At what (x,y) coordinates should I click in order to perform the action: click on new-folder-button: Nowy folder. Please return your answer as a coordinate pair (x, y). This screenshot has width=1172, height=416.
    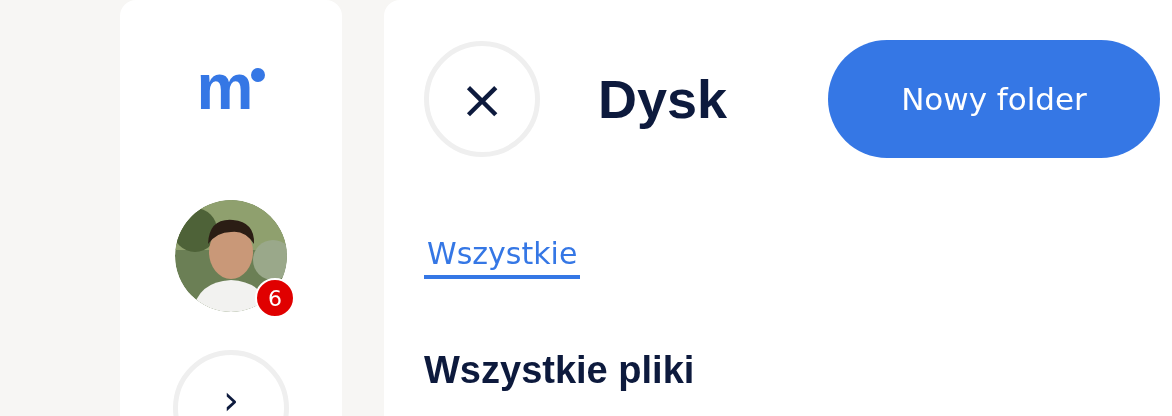
    Looking at the image, I should click on (994, 99).